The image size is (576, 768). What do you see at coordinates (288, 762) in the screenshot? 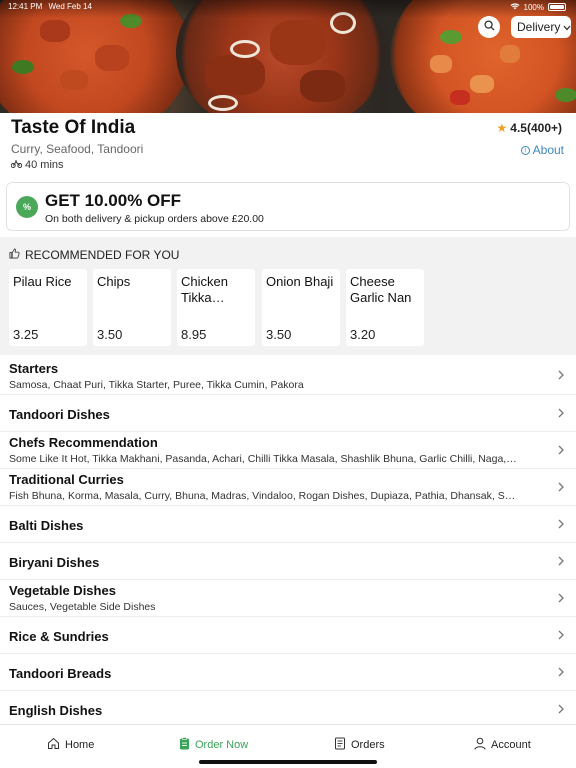
I see `home-indicator` at bounding box center [288, 762].